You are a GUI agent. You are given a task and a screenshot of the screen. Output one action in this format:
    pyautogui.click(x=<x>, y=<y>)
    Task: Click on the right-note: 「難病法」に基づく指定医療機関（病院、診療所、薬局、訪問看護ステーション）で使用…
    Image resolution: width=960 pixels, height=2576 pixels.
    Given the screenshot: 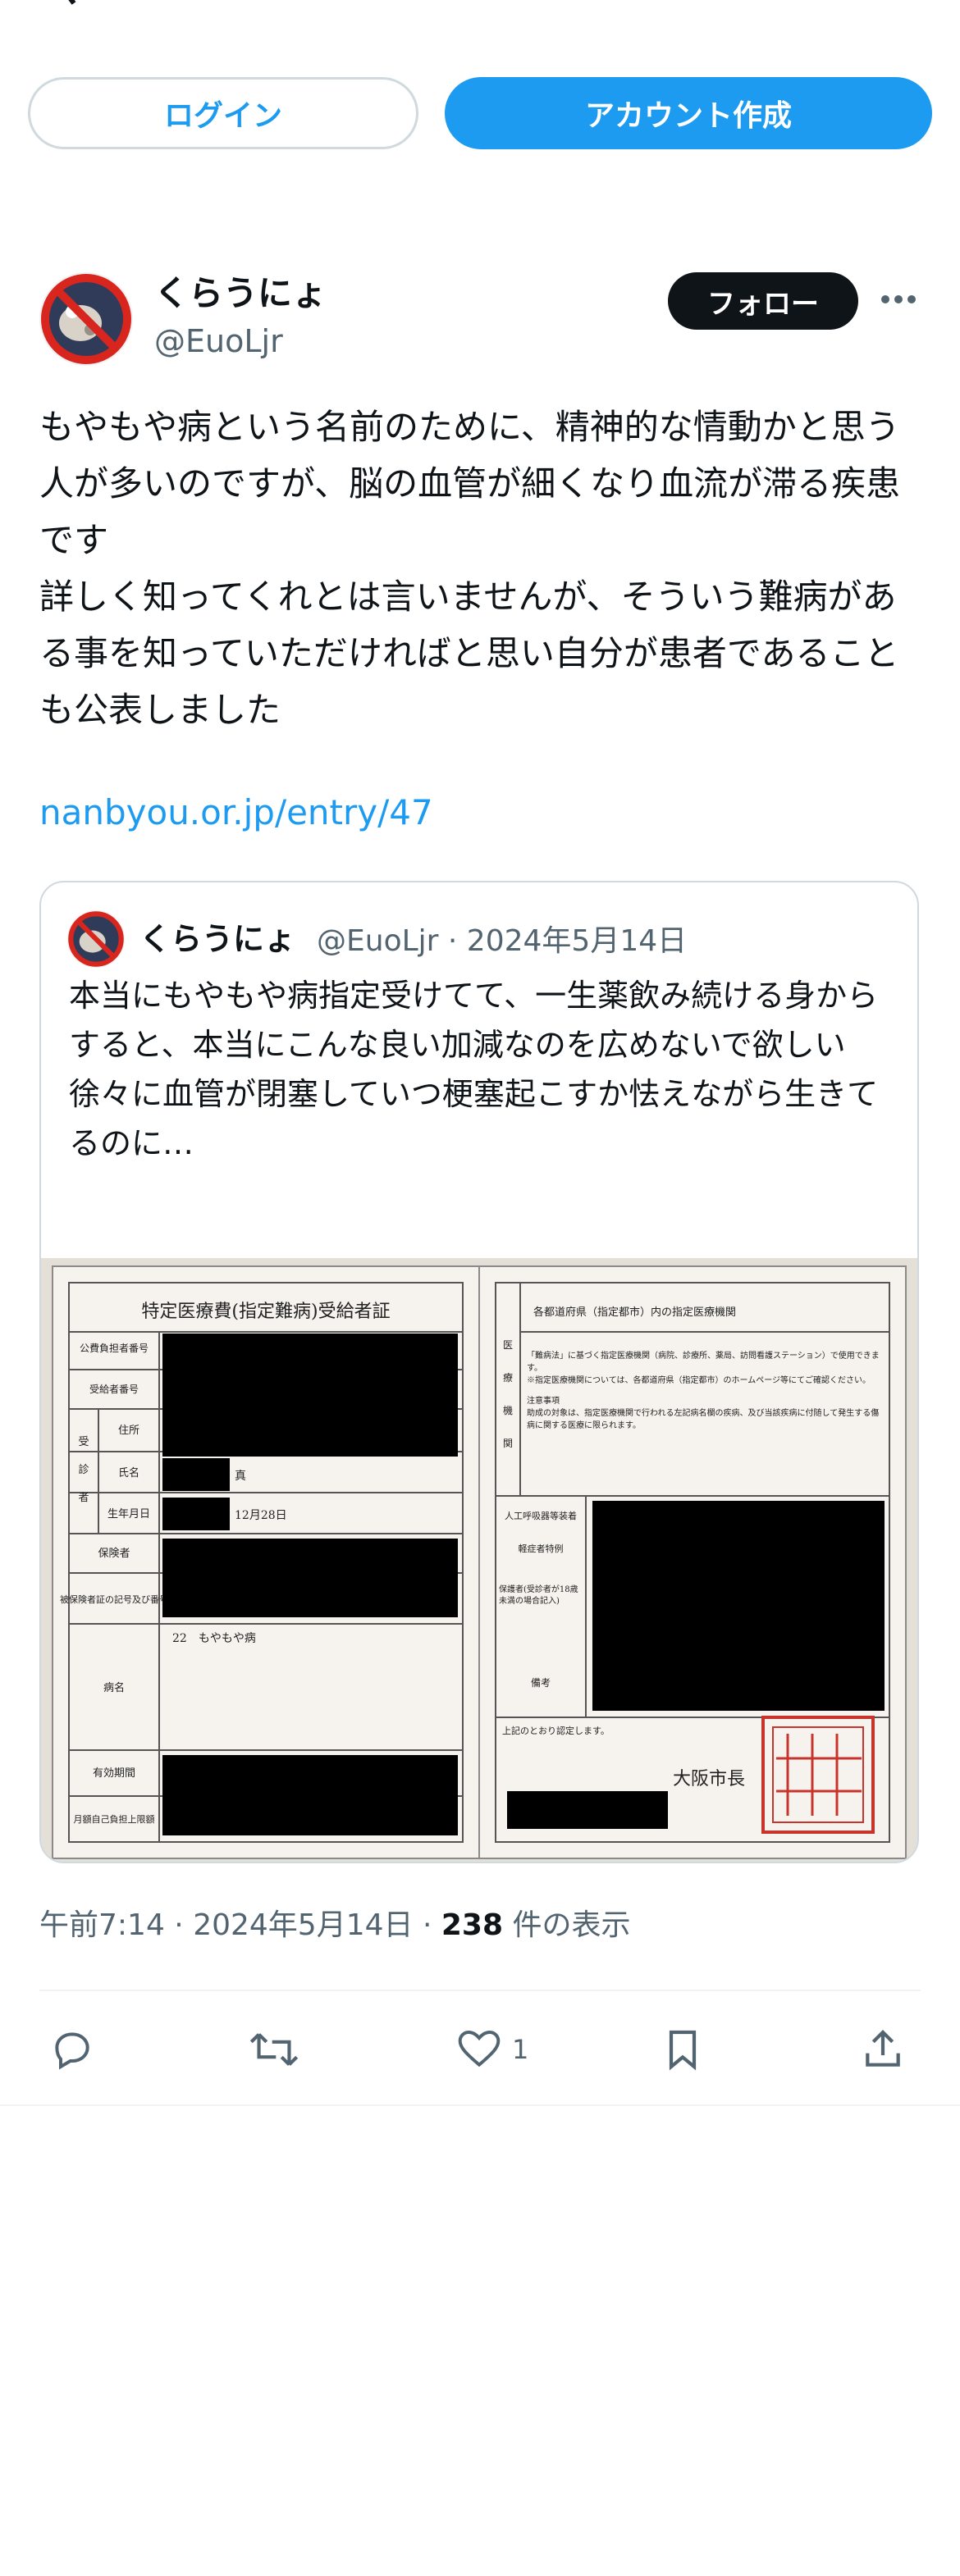 What is the action you would take?
    pyautogui.click(x=703, y=1362)
    